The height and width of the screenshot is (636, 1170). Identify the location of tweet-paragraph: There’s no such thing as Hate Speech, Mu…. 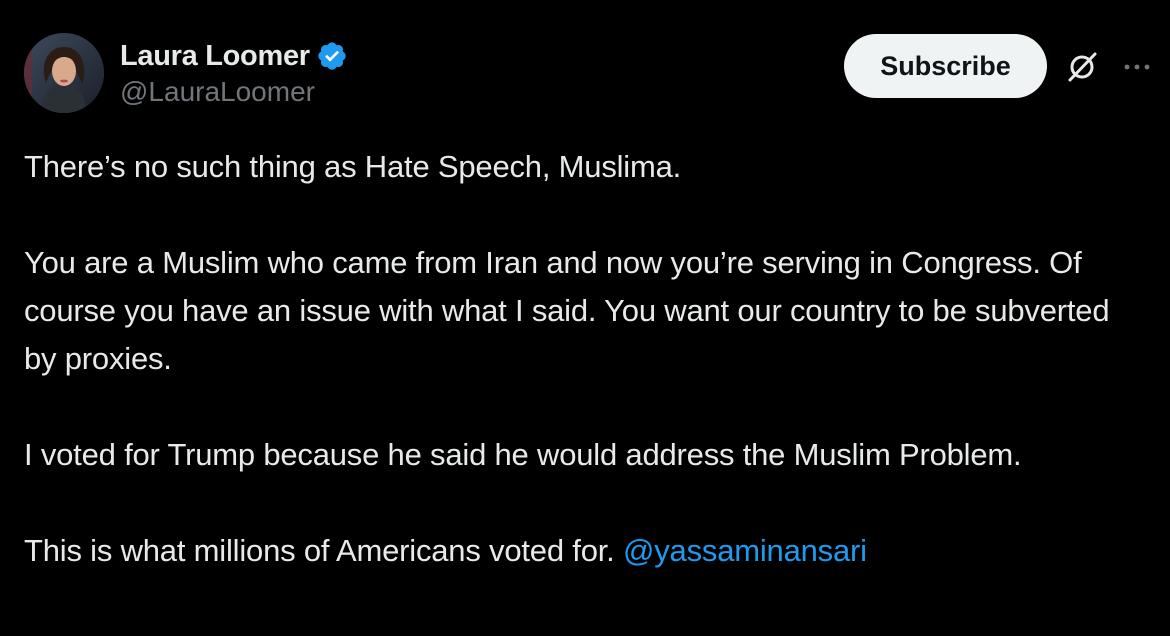
(353, 166).